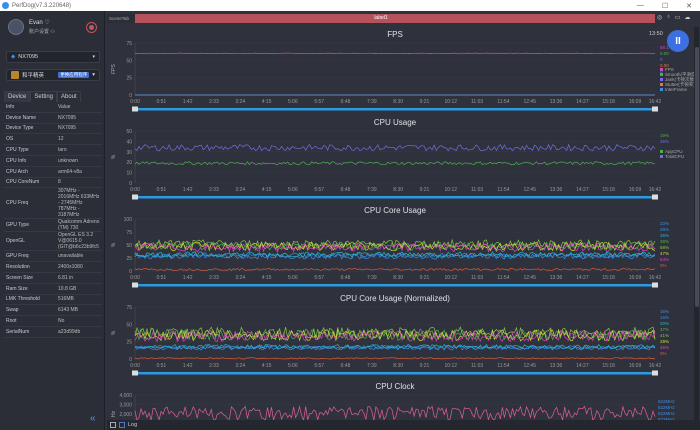 The width and height of the screenshot is (700, 430). What do you see at coordinates (74, 75) in the screenshot?
I see `change-app-badge: 更换应用程序` at bounding box center [74, 75].